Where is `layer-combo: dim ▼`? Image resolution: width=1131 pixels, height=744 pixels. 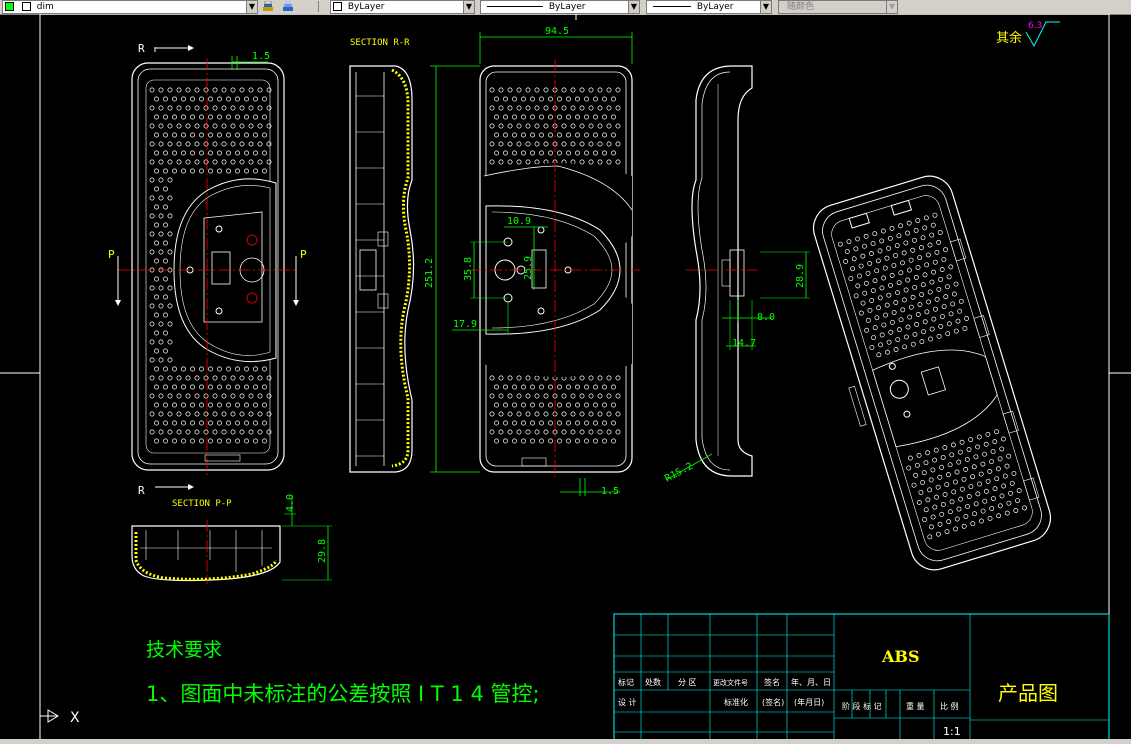 layer-combo: dim ▼ is located at coordinates (130, 7).